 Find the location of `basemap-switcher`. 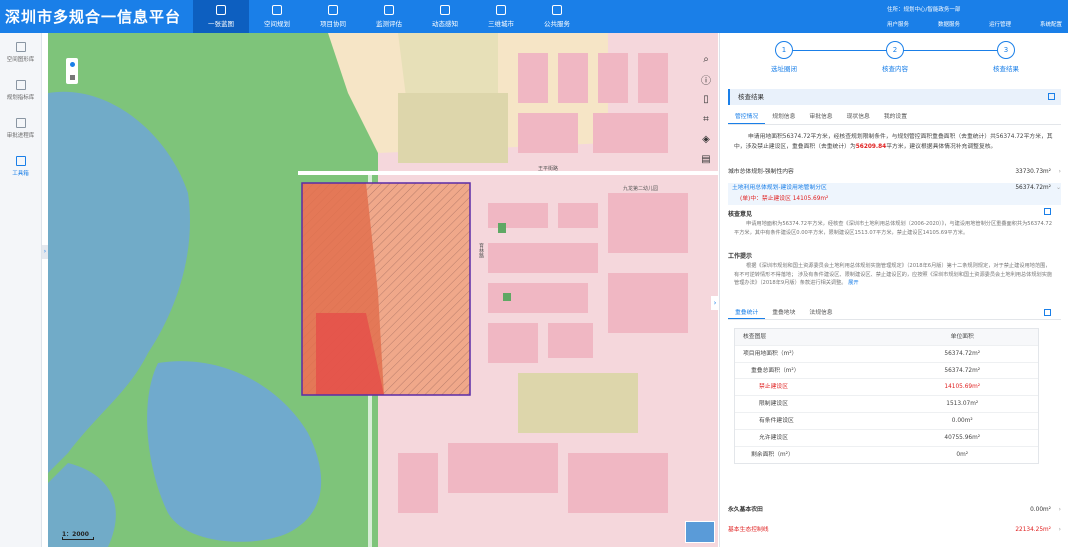

basemap-switcher is located at coordinates (700, 532).